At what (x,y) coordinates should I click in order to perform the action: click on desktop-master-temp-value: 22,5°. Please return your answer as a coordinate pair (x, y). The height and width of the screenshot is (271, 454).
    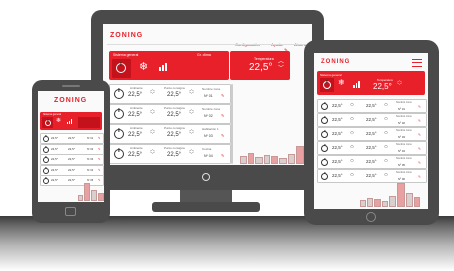
    Looking at the image, I should click on (261, 67).